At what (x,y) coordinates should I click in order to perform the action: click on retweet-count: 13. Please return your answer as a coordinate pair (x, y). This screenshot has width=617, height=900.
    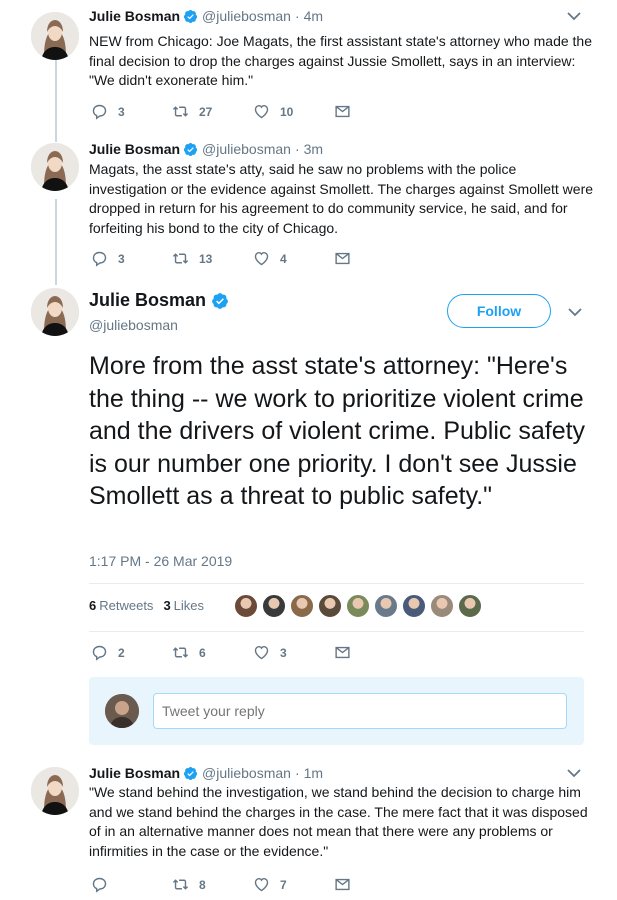
    Looking at the image, I should click on (206, 258).